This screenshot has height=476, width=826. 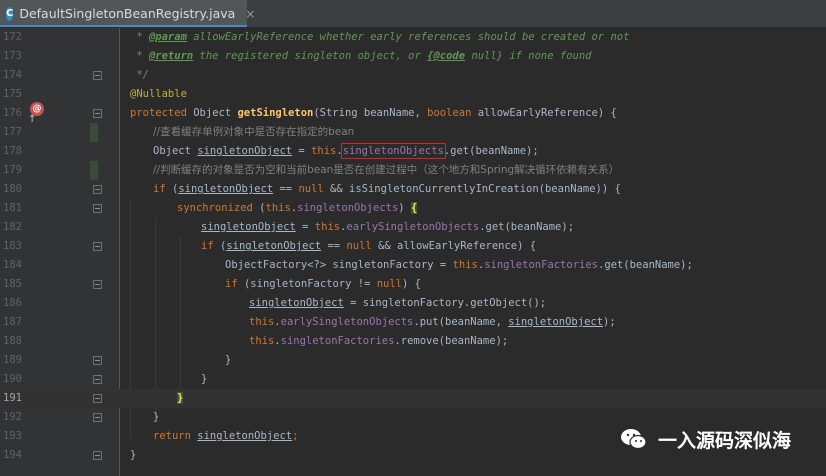 I want to click on code-line: 175 @Nullable, so click(x=413, y=94).